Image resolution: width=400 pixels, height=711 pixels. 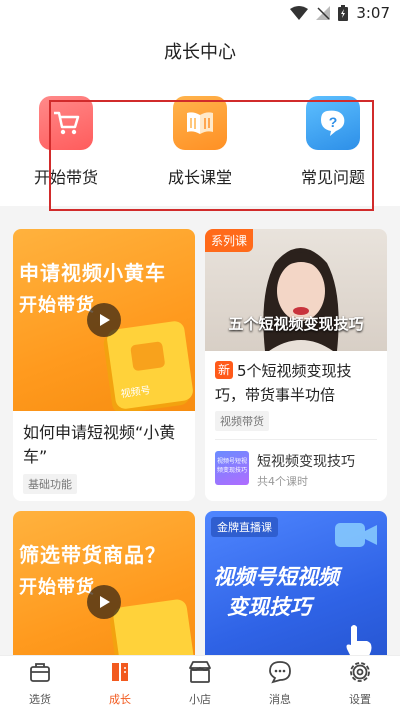 I want to click on quick-action-faq: ? 常见问题, so click(x=333, y=142).